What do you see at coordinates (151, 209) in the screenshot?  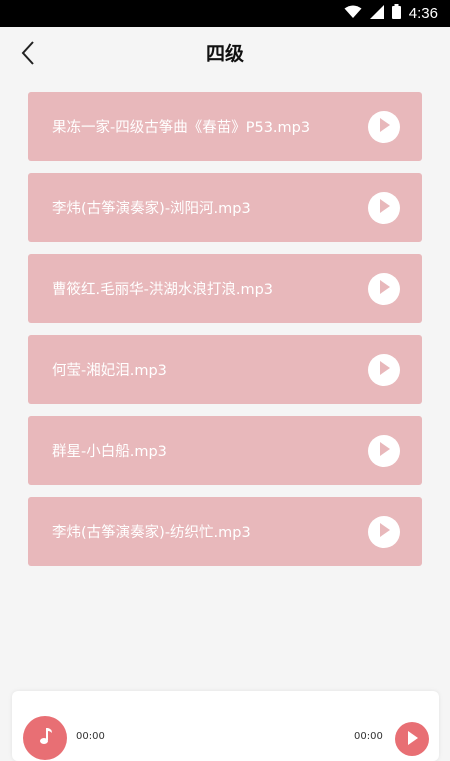 I see `track-name: 李炜(古筝演奏家)-浏阳河.mp3` at bounding box center [151, 209].